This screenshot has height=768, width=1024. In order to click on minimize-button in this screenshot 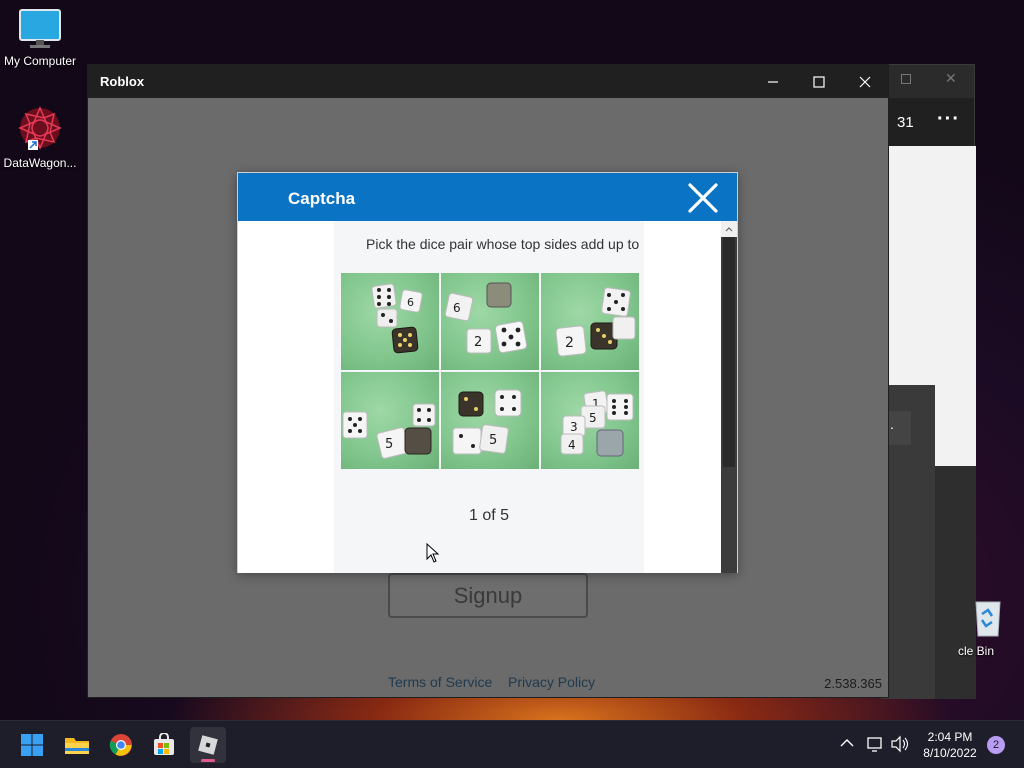, I will do `click(773, 81)`.